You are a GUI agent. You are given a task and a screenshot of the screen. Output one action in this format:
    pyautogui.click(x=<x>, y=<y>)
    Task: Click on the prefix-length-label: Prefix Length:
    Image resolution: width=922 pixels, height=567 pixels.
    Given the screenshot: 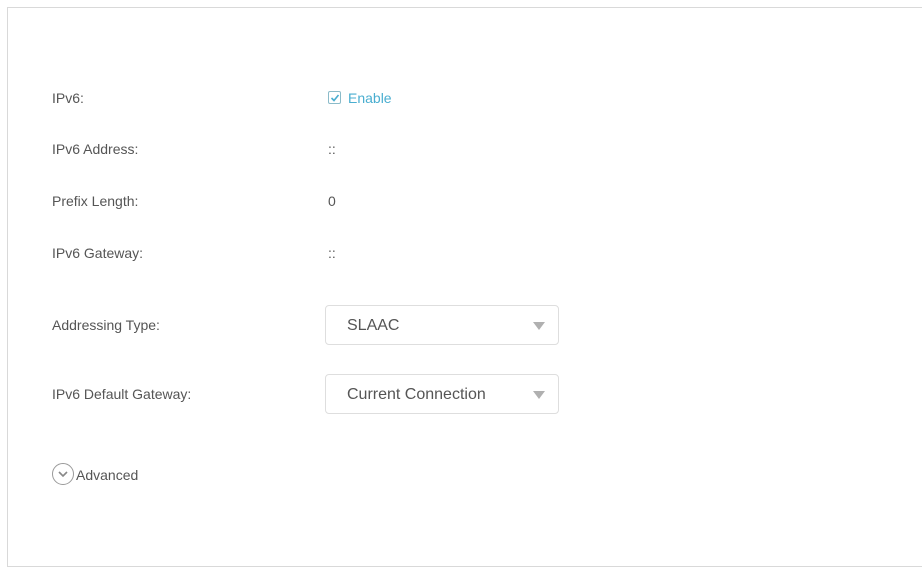 What is the action you would take?
    pyautogui.click(x=95, y=201)
    